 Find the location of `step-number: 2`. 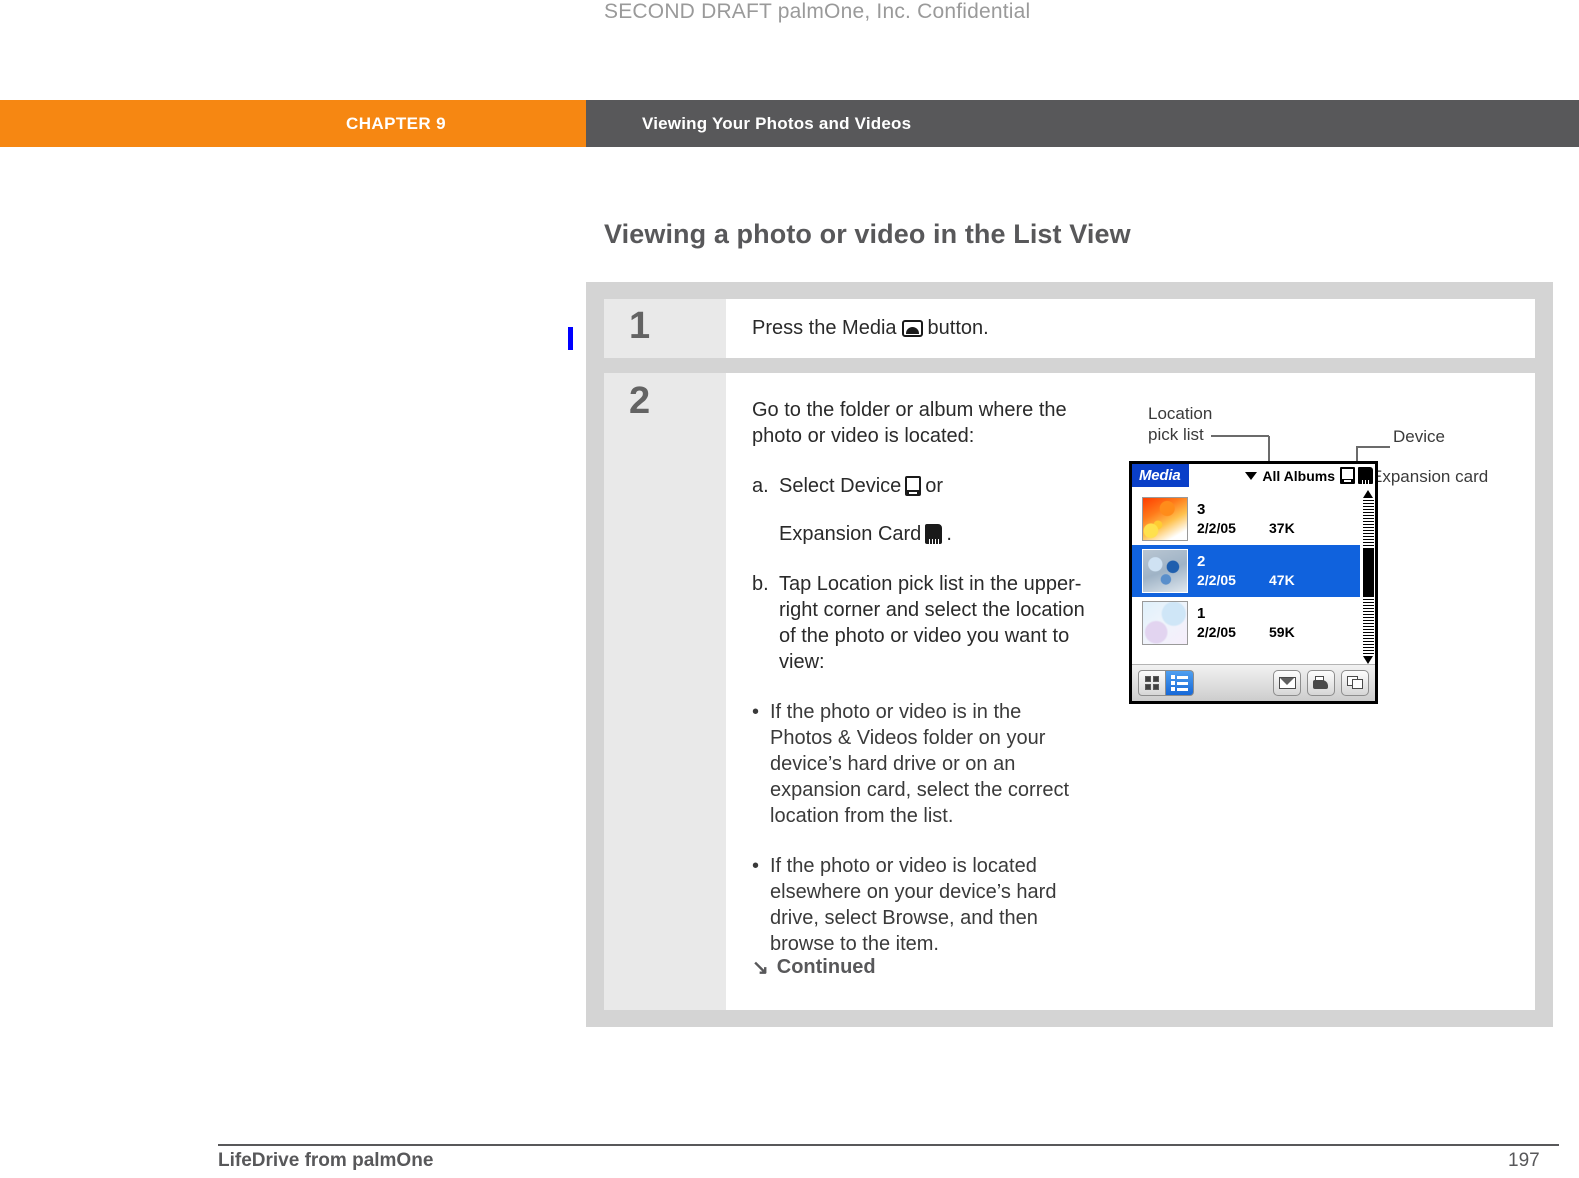

step-number: 2 is located at coordinates (640, 401).